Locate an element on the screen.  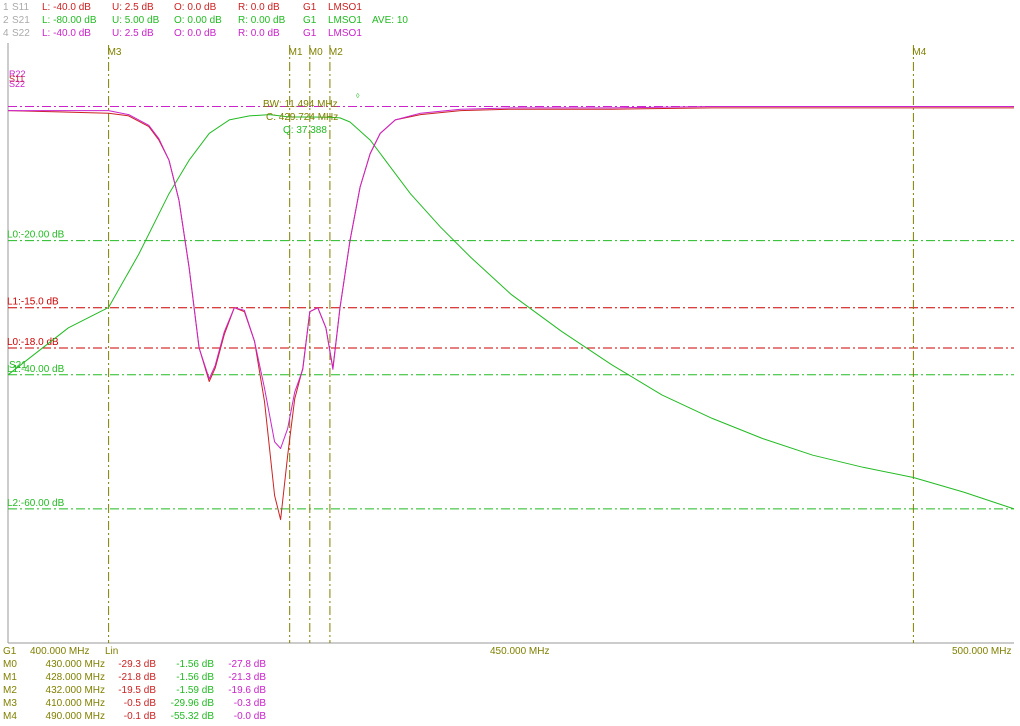
marker-s11-value: -0.1 dB is located at coordinates (140, 716).